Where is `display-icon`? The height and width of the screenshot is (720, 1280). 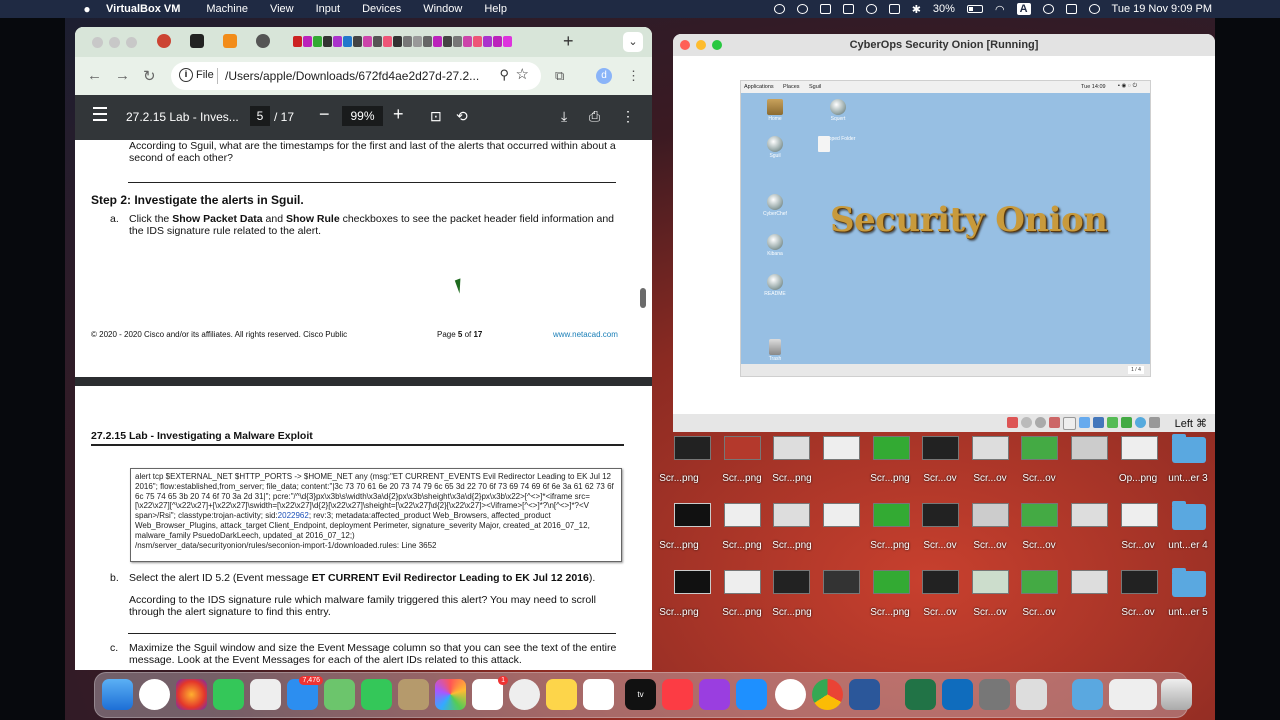 display-icon is located at coordinates (825, 9).